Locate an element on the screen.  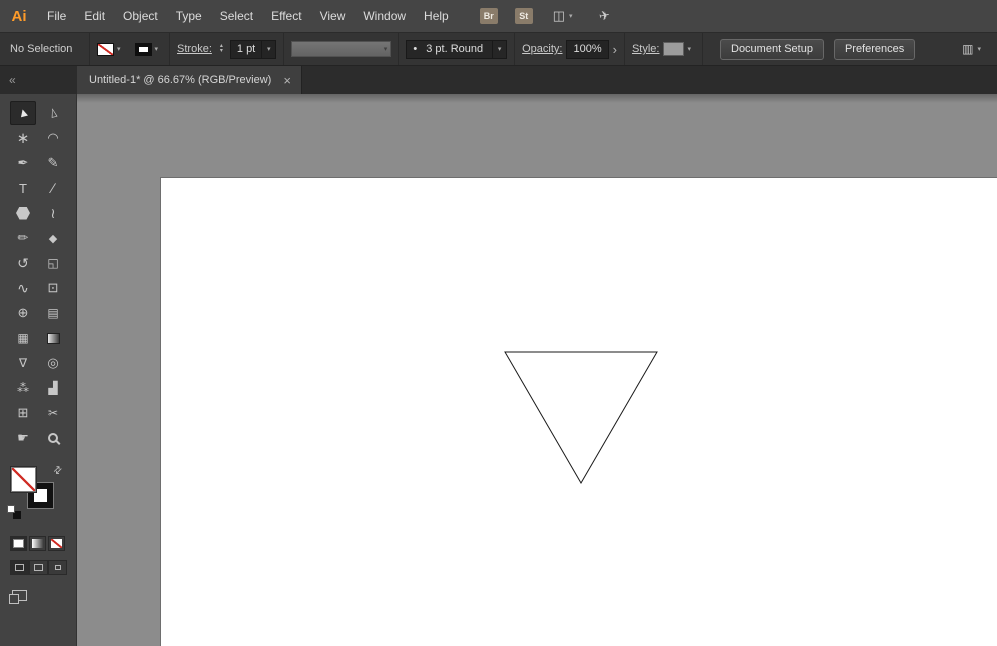
graphic-style-select: ▾ is located at coordinates (679, 49).